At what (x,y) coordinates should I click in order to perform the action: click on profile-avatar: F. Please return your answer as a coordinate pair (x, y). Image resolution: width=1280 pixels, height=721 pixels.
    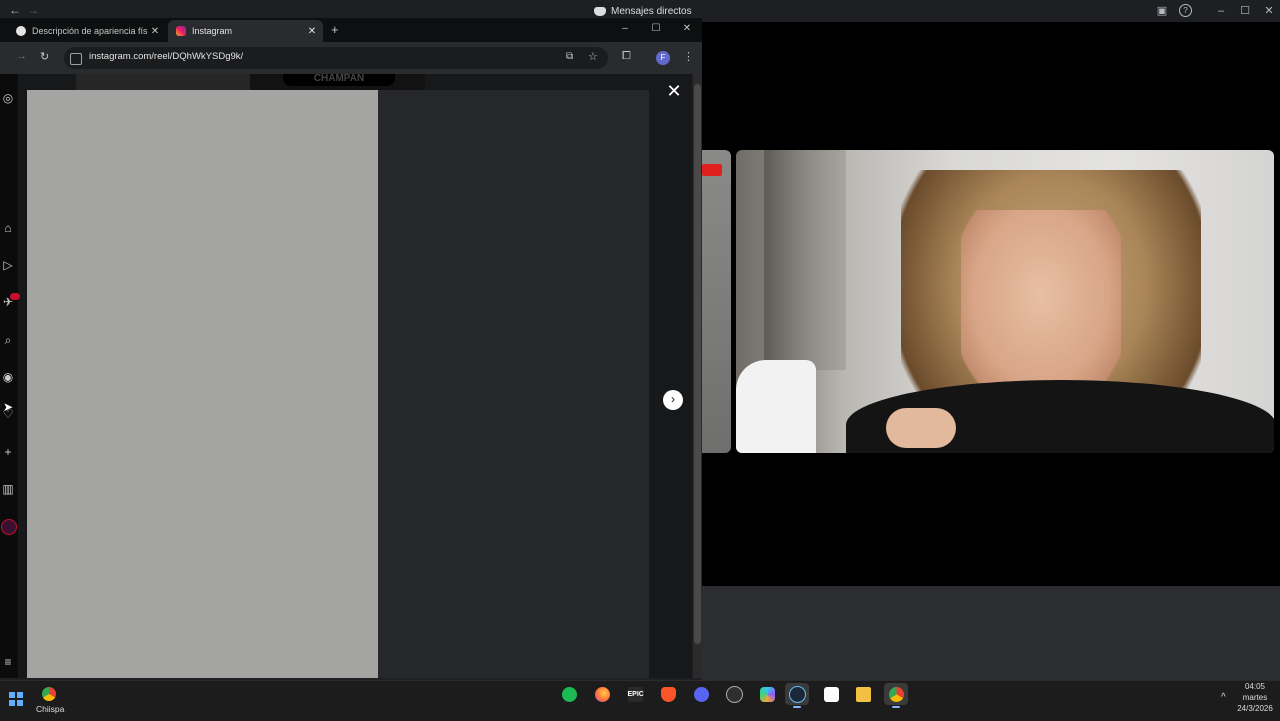
    Looking at the image, I should click on (663, 58).